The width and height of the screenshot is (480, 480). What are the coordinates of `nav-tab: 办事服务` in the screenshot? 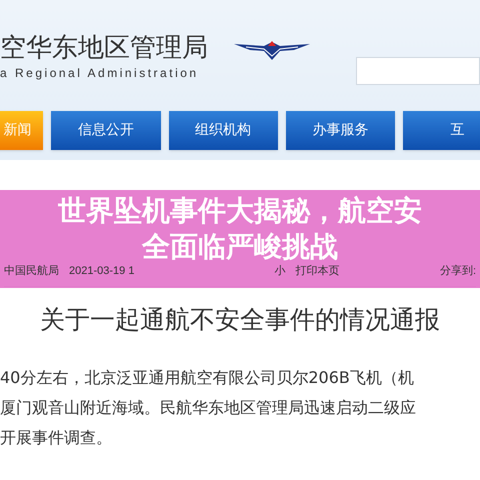 It's located at (340, 130).